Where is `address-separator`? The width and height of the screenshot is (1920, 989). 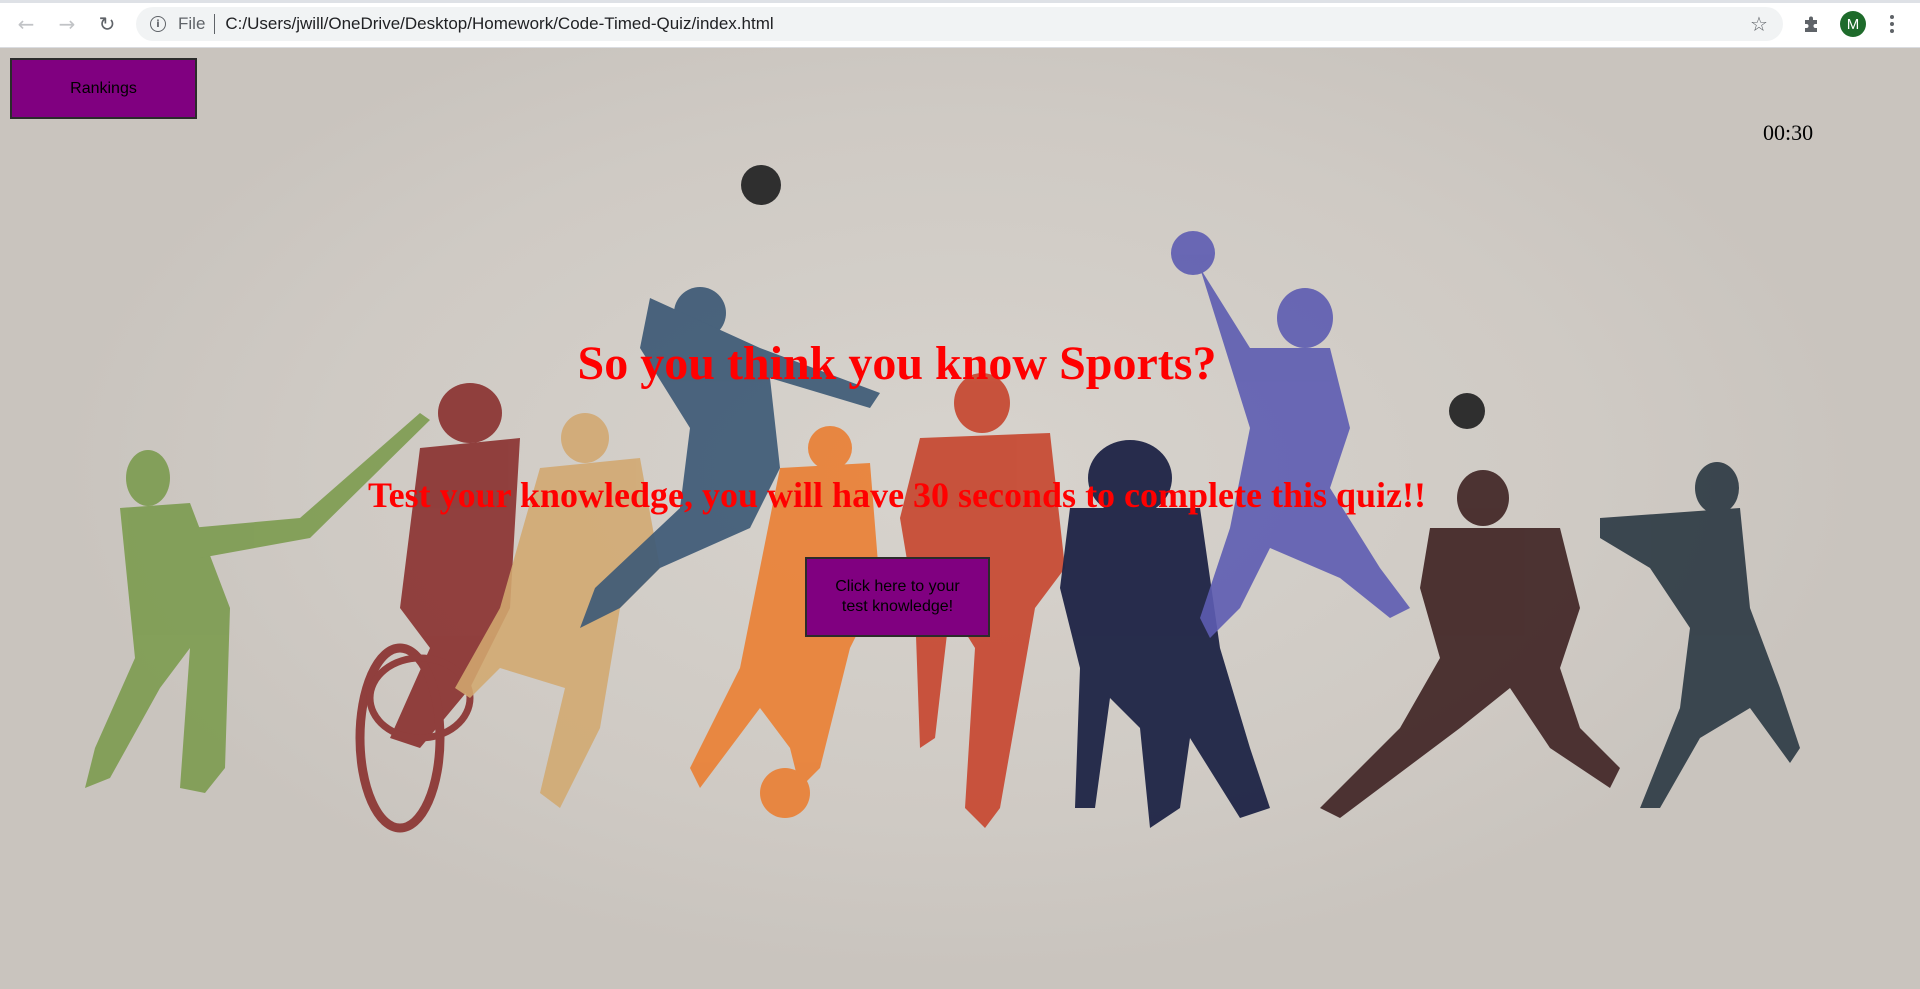
address-separator is located at coordinates (215, 24).